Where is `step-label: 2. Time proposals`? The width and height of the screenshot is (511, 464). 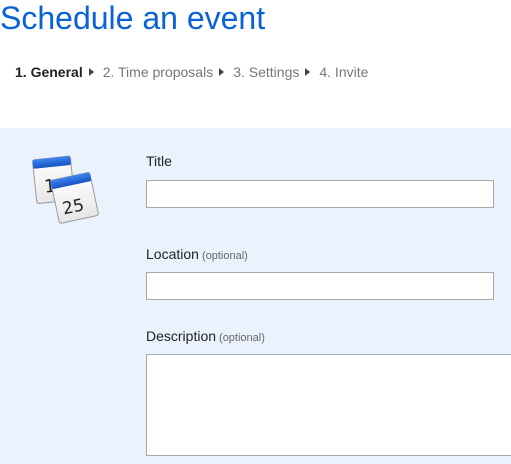 step-label: 2. Time proposals is located at coordinates (158, 72).